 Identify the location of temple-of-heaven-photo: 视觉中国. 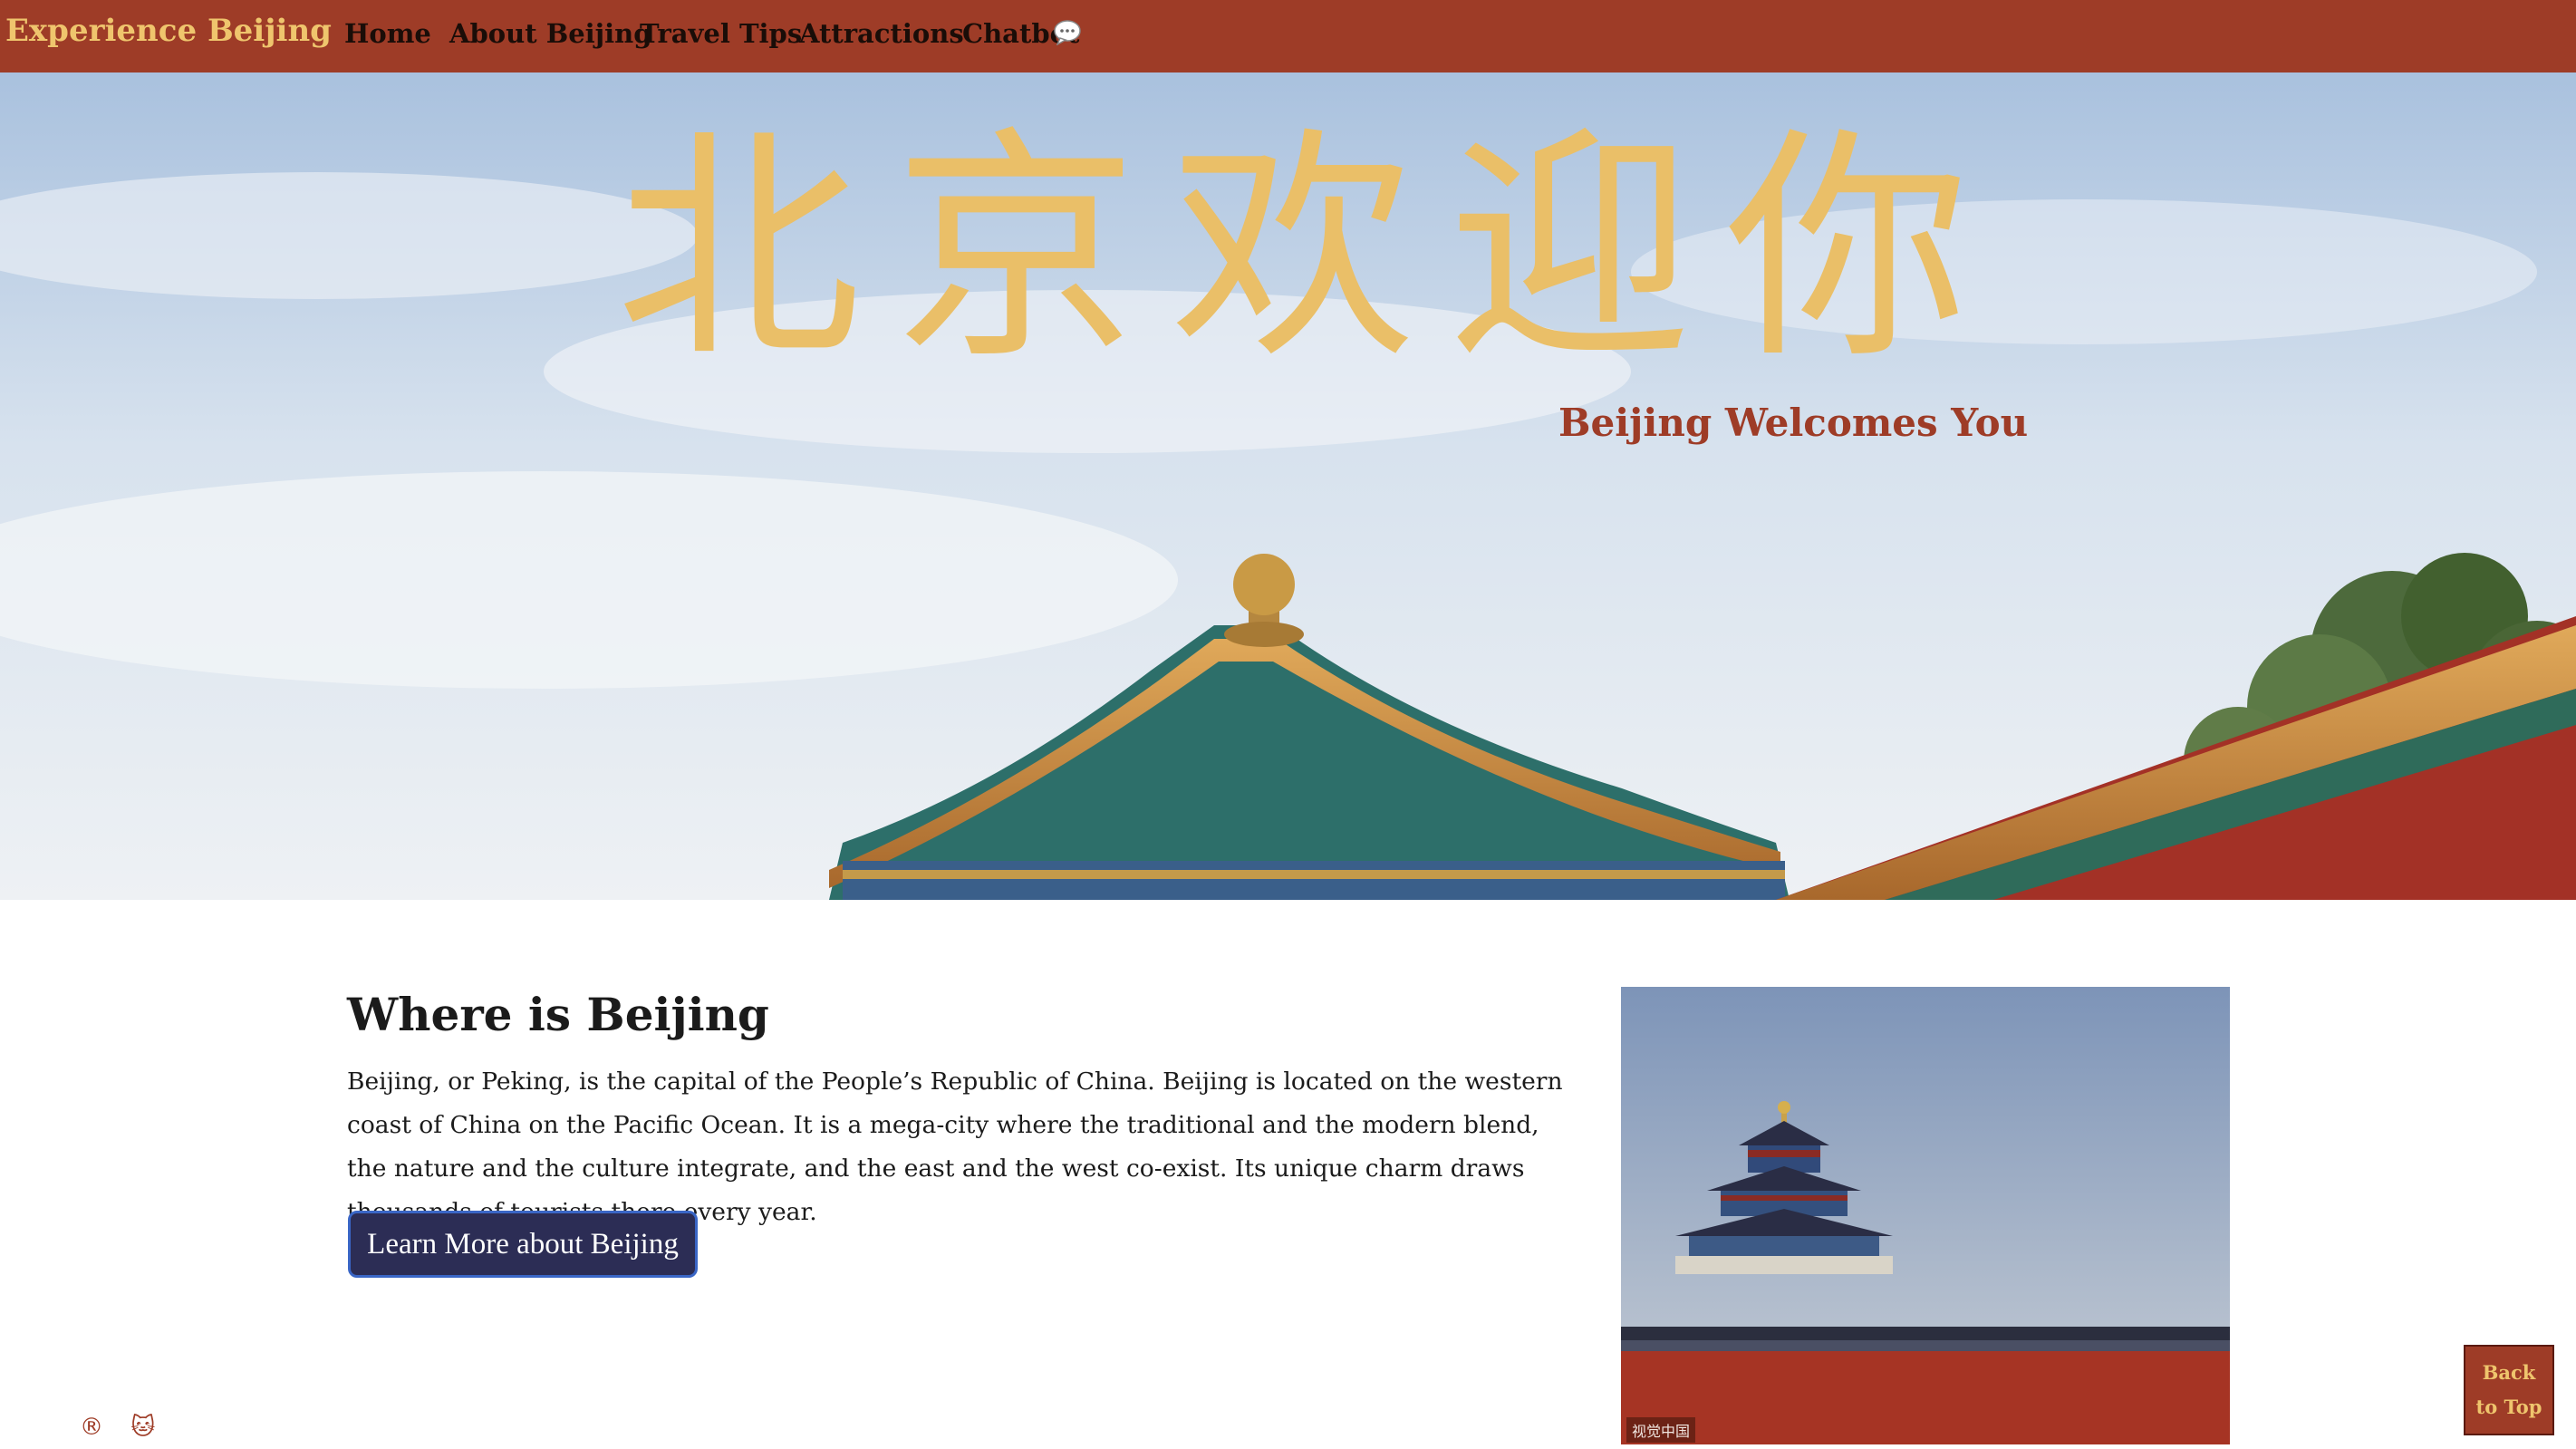
(1926, 1216).